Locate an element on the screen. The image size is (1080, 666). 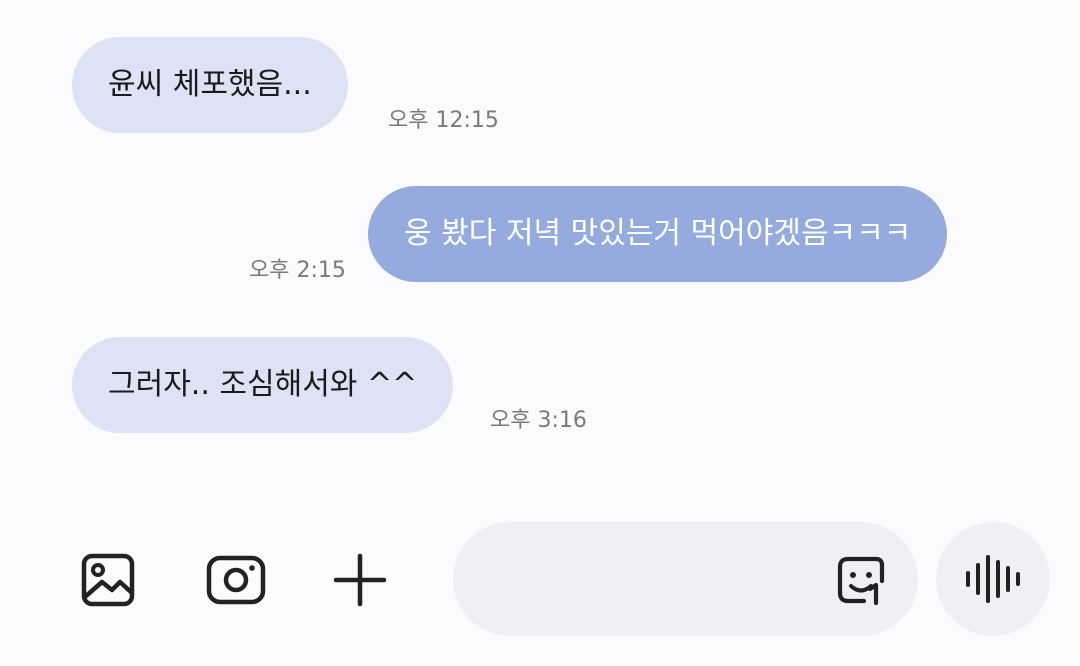
emoji-sticker-icon is located at coordinates (861, 581).